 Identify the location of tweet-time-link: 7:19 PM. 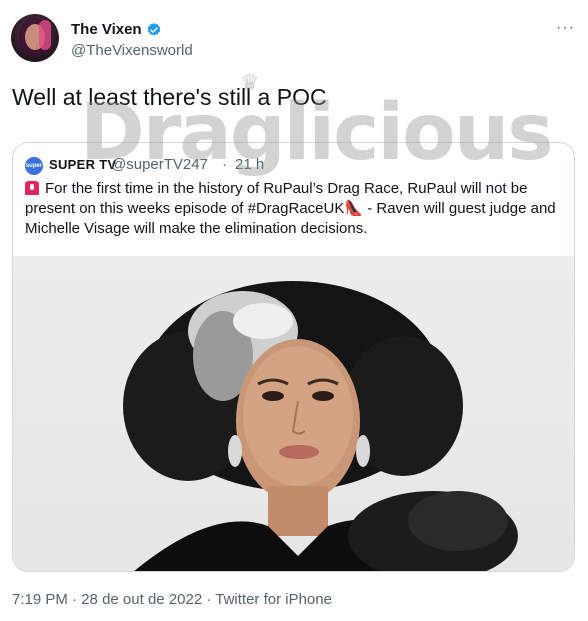
(40, 599).